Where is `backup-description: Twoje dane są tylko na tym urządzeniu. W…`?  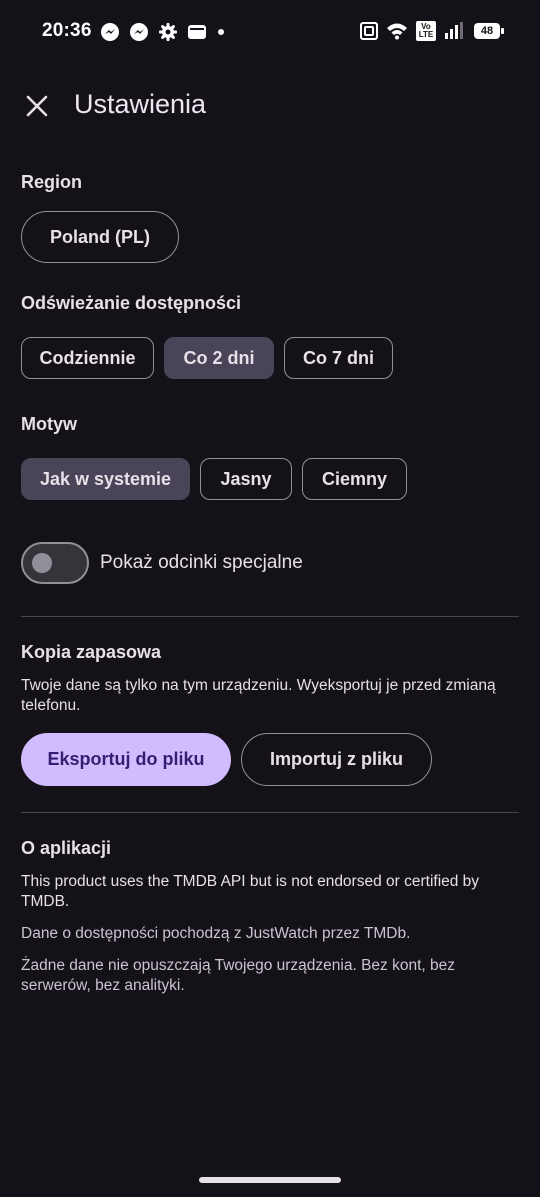
backup-description: Twoje dane są tylko na tym urządzeniu. W… is located at coordinates (258, 695).